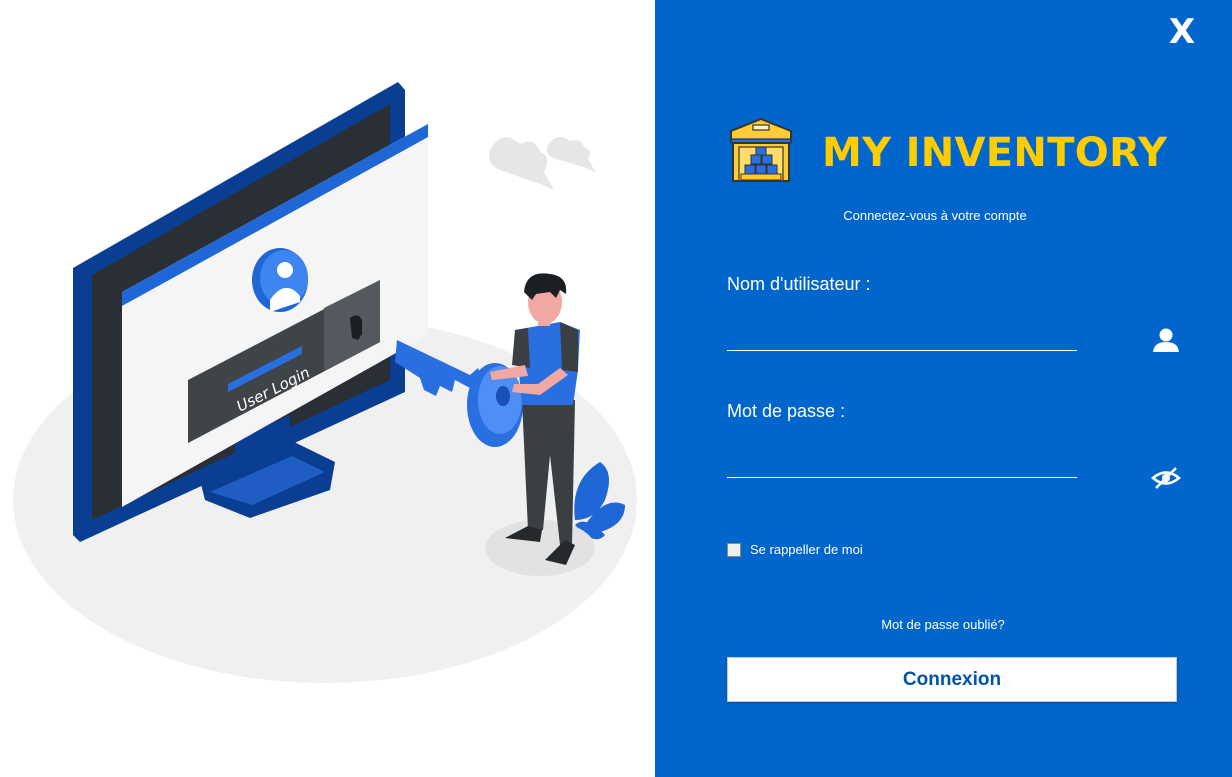 The height and width of the screenshot is (777, 1232). What do you see at coordinates (761, 149) in the screenshot?
I see `warehouse-icon` at bounding box center [761, 149].